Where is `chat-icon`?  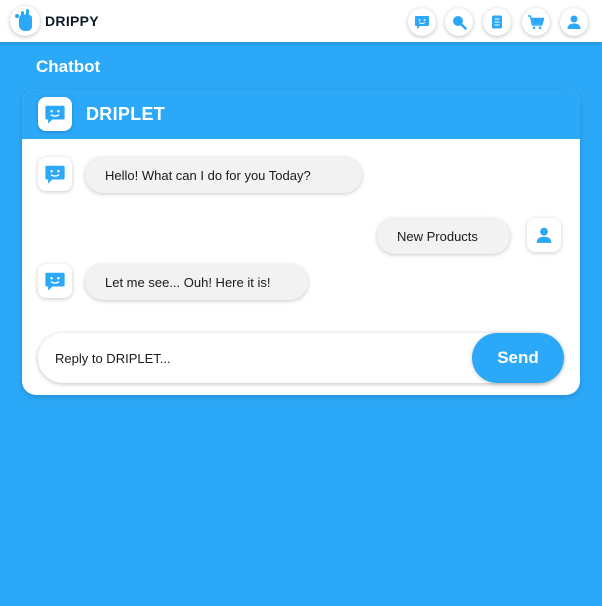
chat-icon is located at coordinates (422, 22).